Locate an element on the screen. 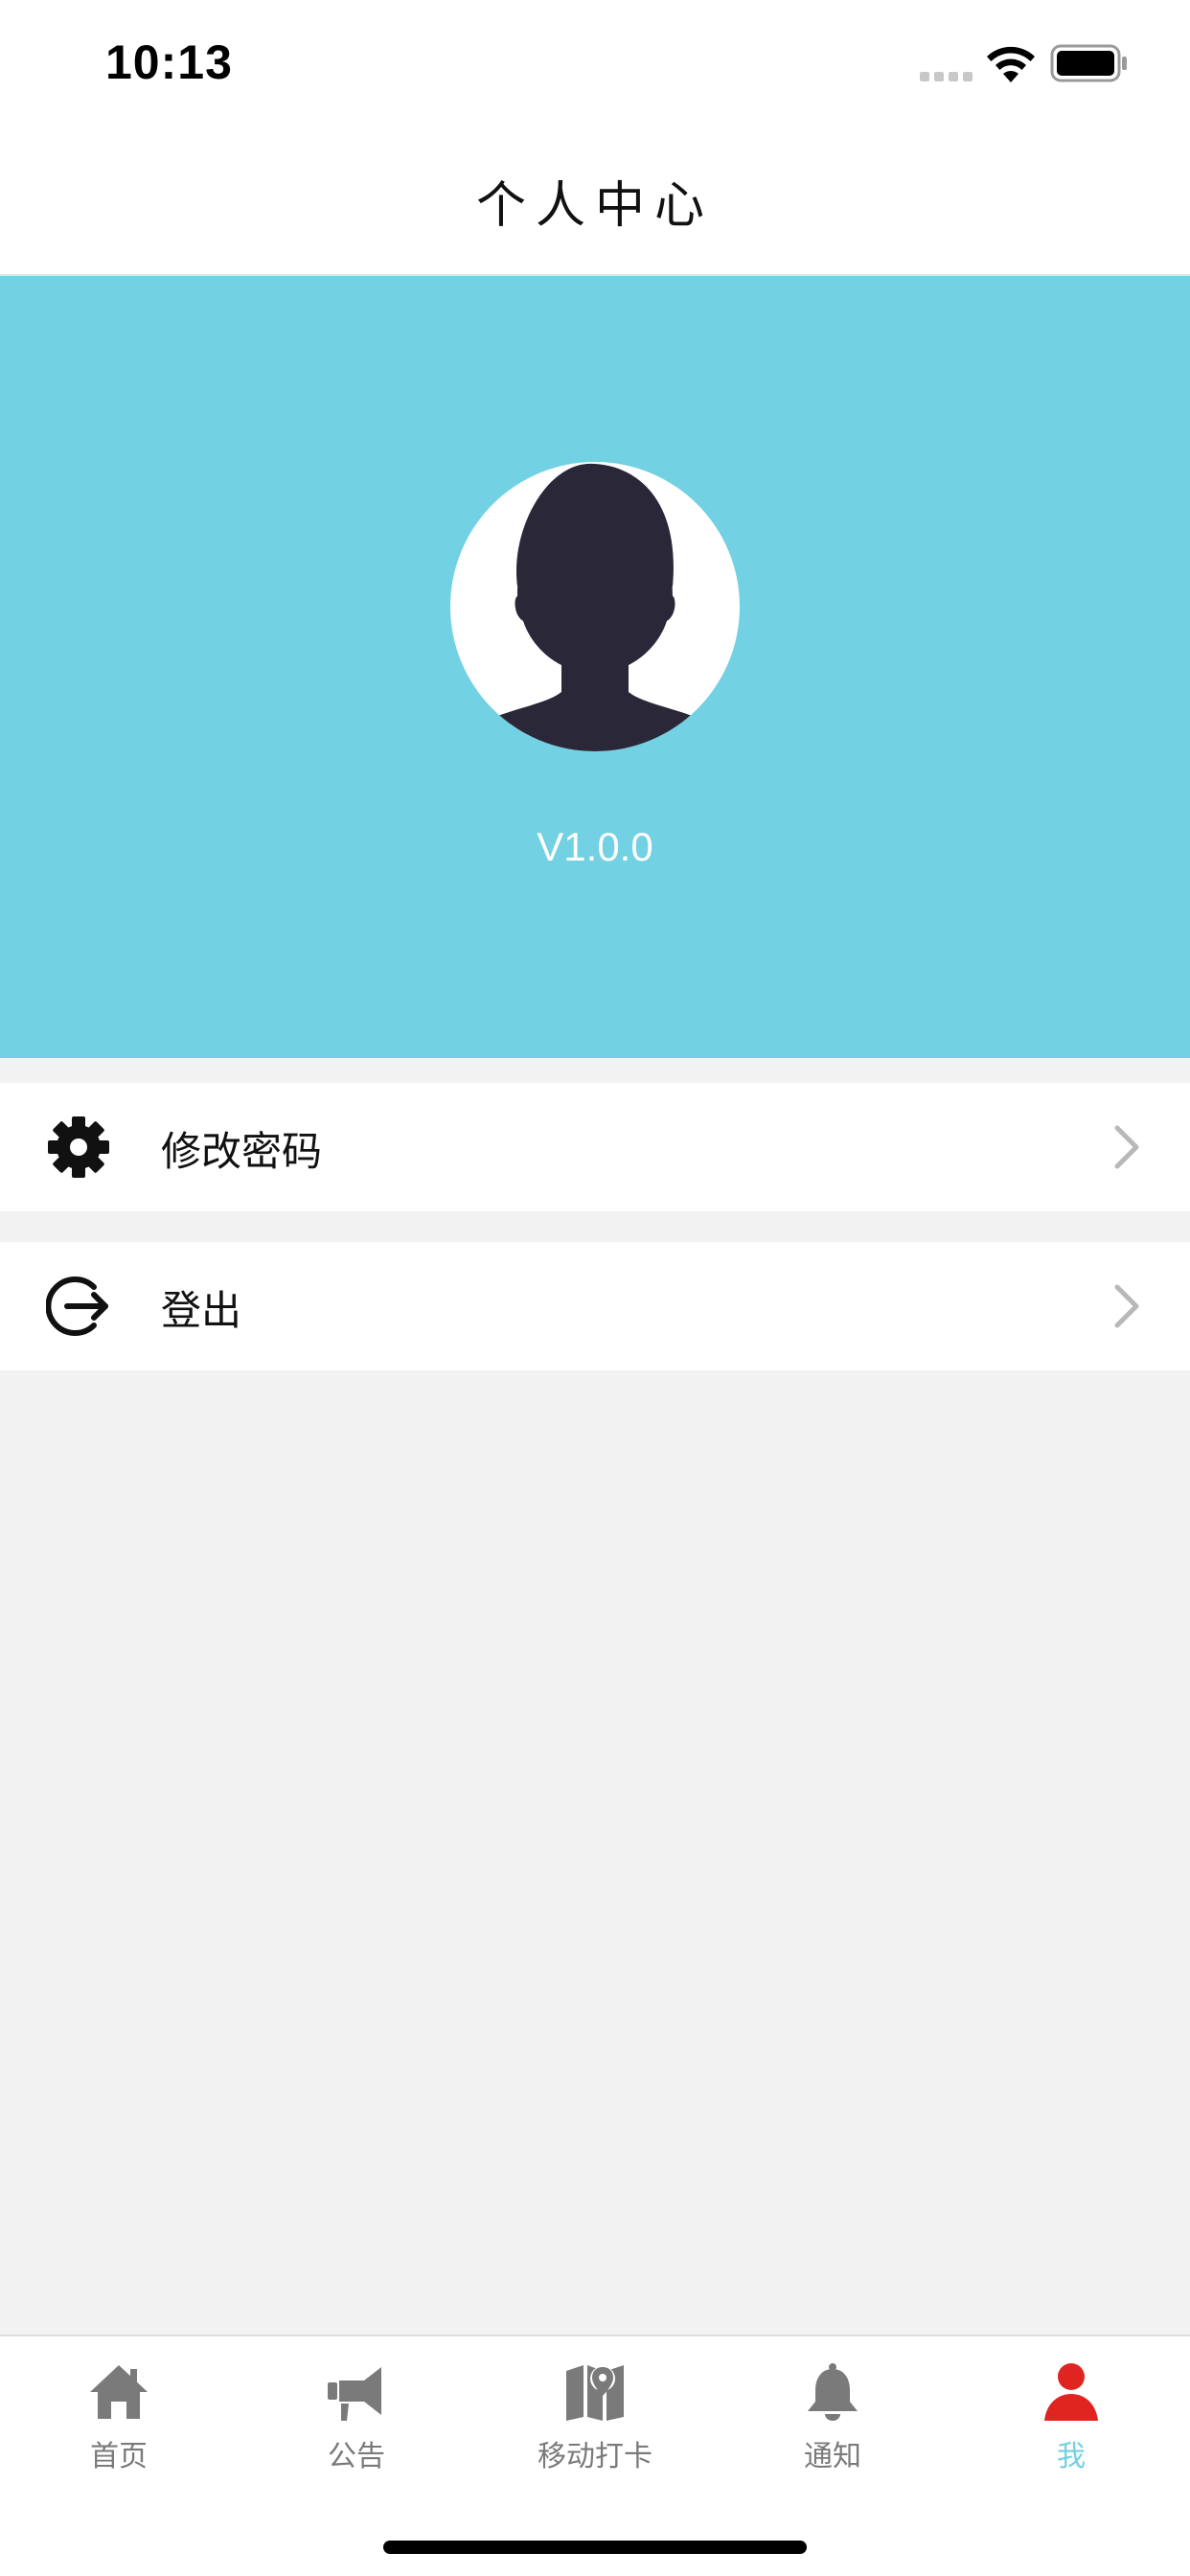 Image resolution: width=1190 pixels, height=2576 pixels. user-silhouette-icon is located at coordinates (595, 607).